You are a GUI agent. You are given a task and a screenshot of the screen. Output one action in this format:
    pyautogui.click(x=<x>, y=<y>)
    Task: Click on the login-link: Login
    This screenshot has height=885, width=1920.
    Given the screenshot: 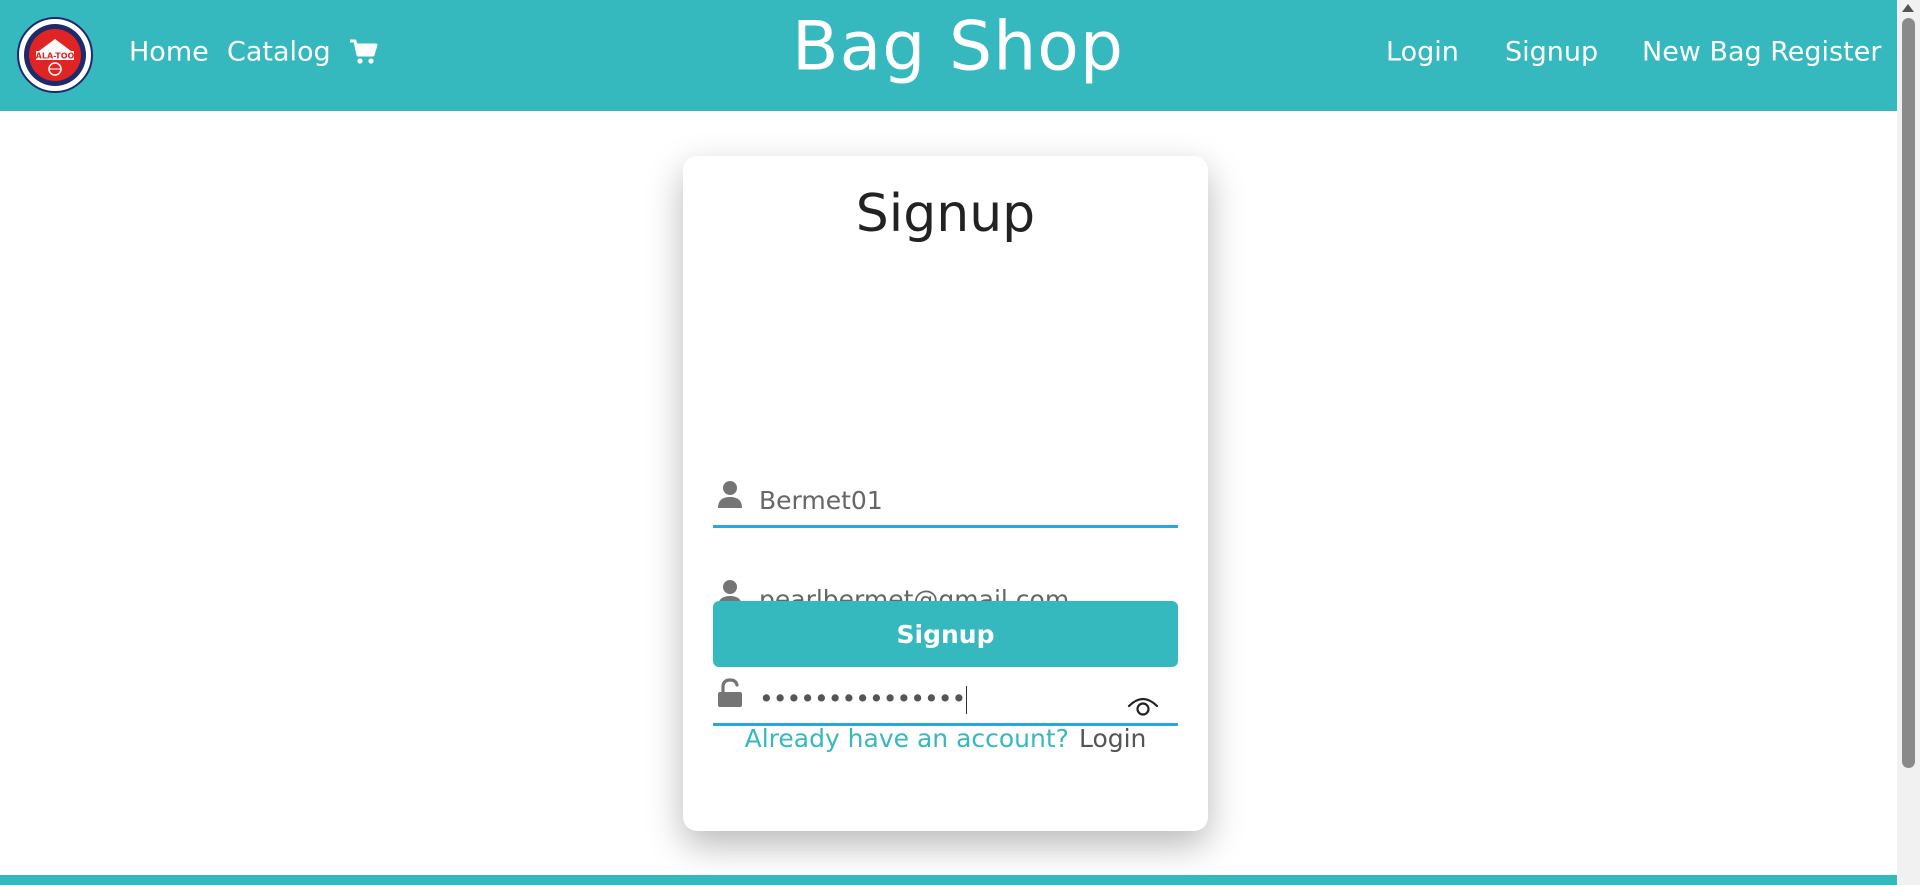 What is the action you would take?
    pyautogui.click(x=1112, y=738)
    